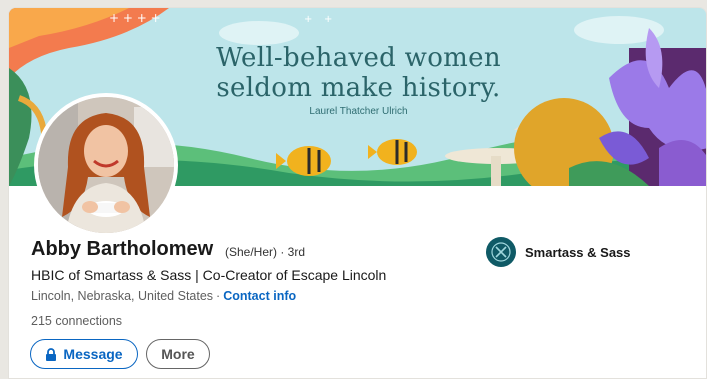 Image resolution: width=707 pixels, height=379 pixels. What do you see at coordinates (122, 296) in the screenshot?
I see `profile-location: Lincoln, Nebraska, United States` at bounding box center [122, 296].